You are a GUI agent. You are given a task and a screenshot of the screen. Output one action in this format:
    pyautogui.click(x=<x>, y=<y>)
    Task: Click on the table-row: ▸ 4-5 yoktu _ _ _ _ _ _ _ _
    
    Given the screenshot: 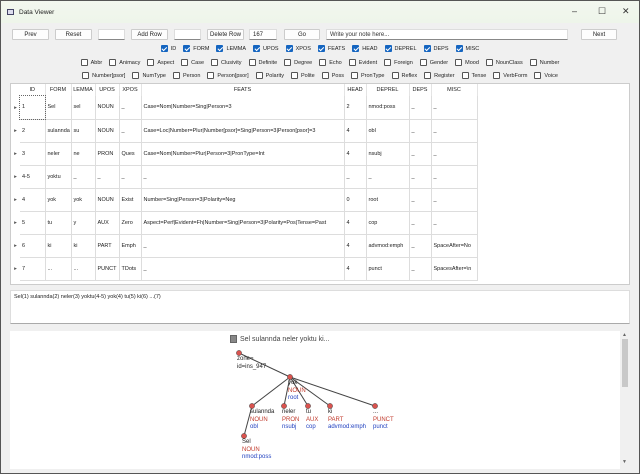 What is the action you would take?
    pyautogui.click(x=244, y=177)
    